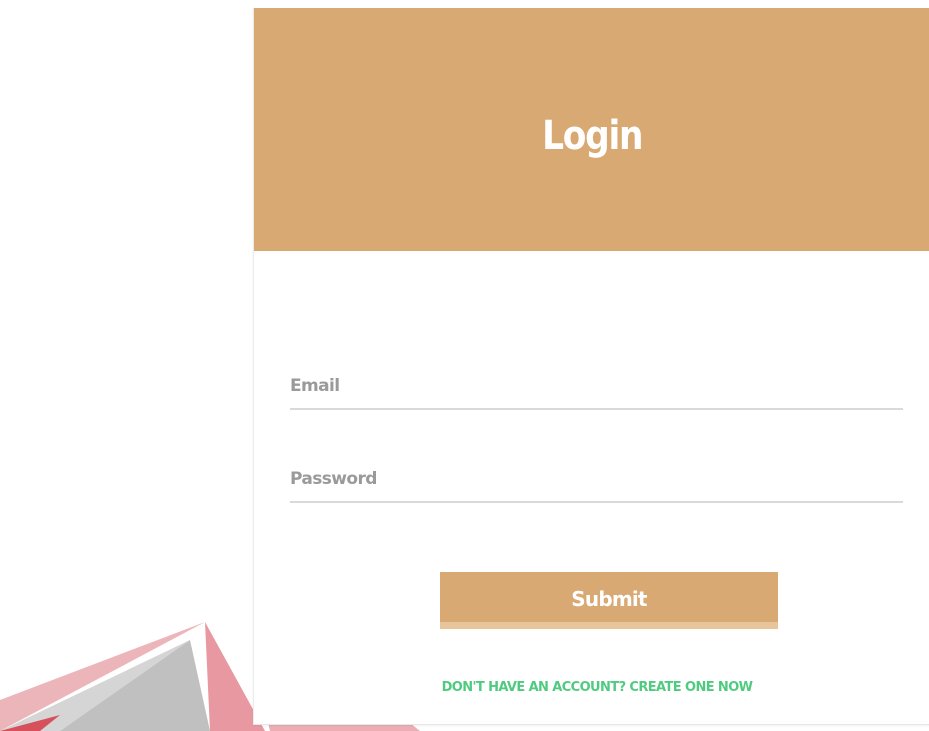  Describe the element at coordinates (592, 135) in the screenshot. I see `page-title: Login` at that location.